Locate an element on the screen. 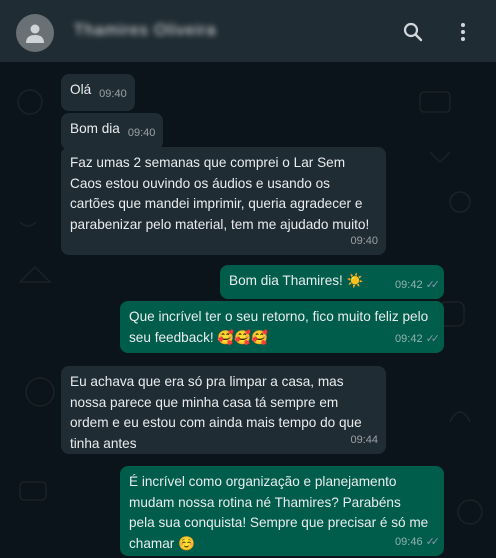  chat-header: Thamires Oliveira is located at coordinates (248, 31).